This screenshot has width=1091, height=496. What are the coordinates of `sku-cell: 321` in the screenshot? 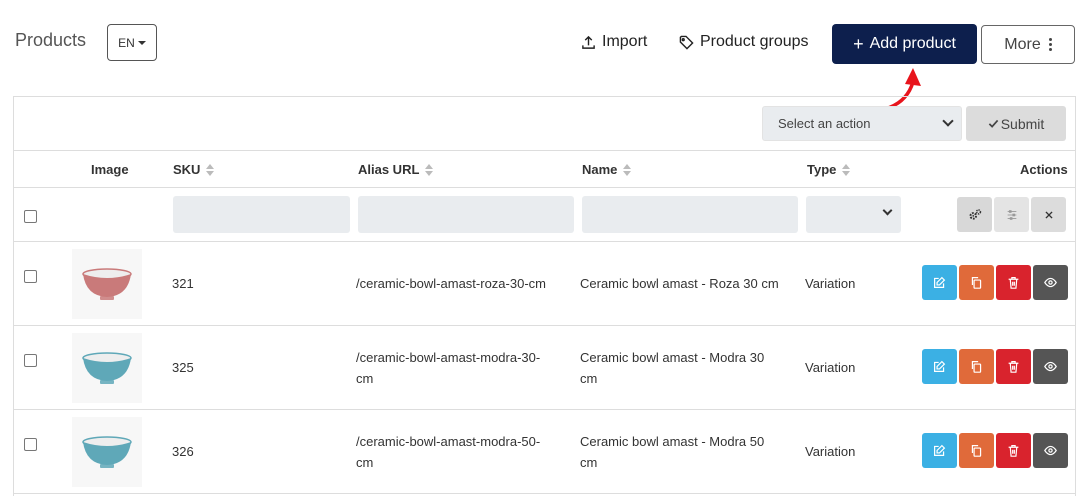 It's located at (183, 283).